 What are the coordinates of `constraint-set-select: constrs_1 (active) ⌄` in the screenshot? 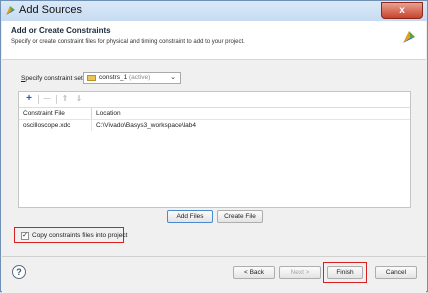 It's located at (132, 78).